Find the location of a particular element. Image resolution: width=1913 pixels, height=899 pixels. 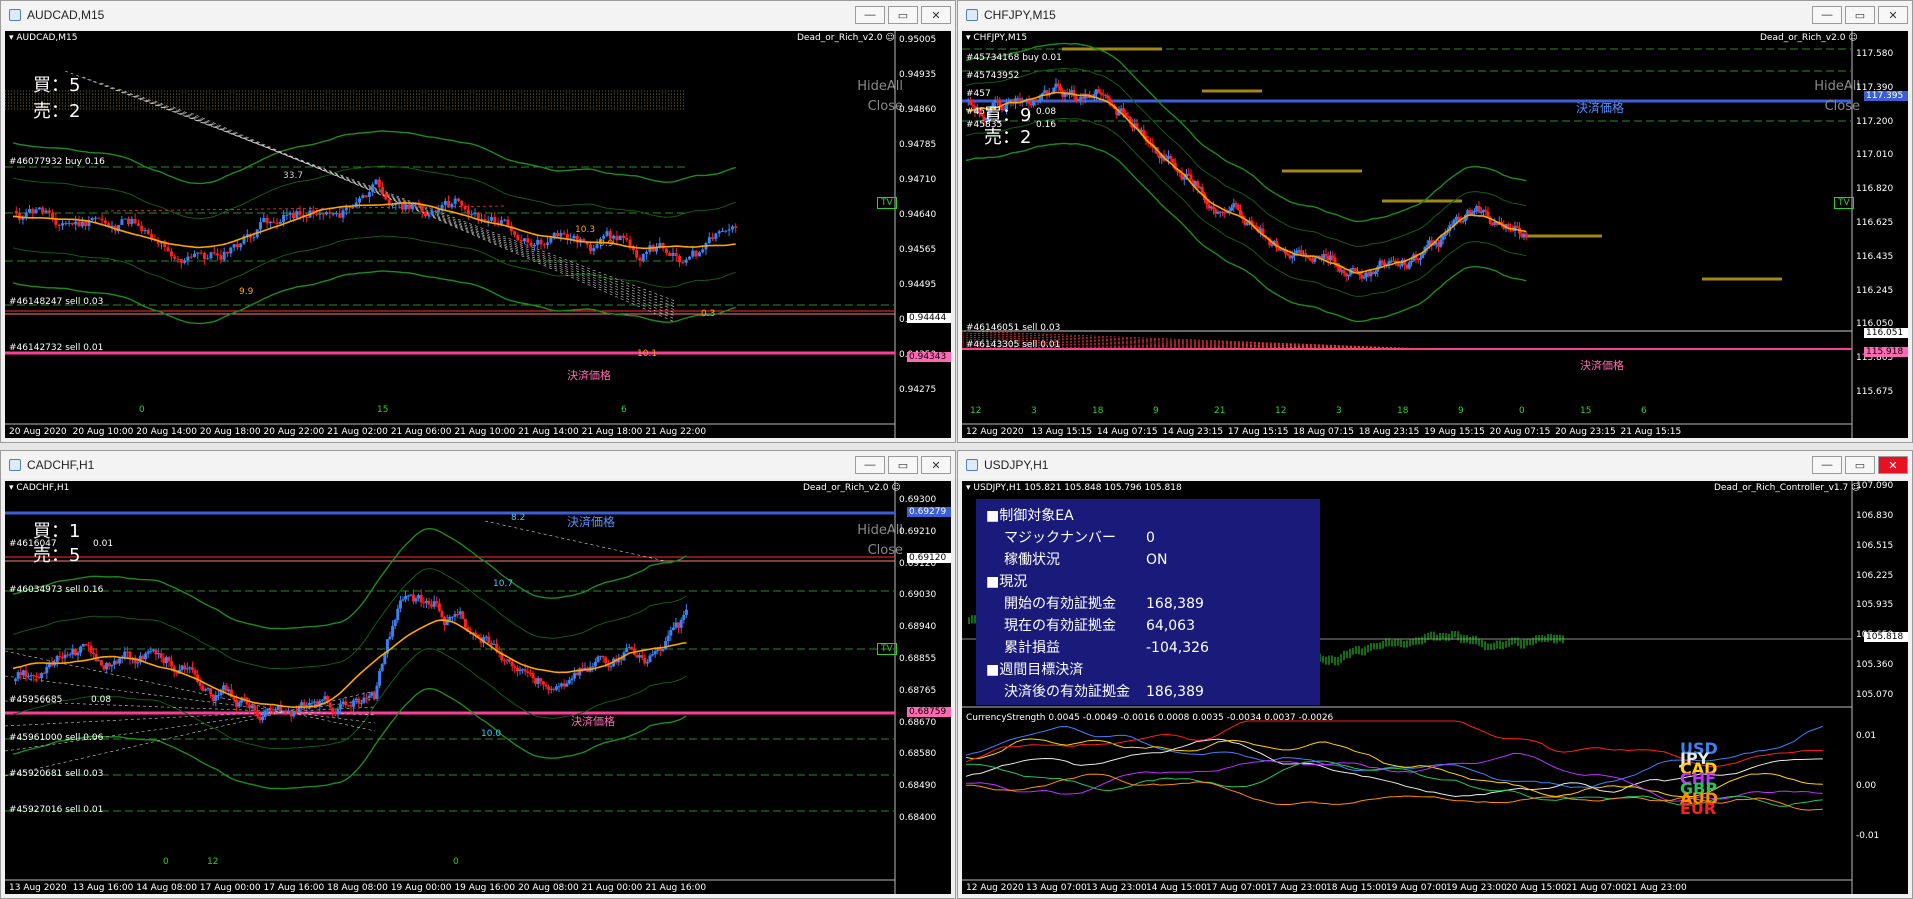

time-tick: 13 Aug 16:00 is located at coordinates (103, 888).